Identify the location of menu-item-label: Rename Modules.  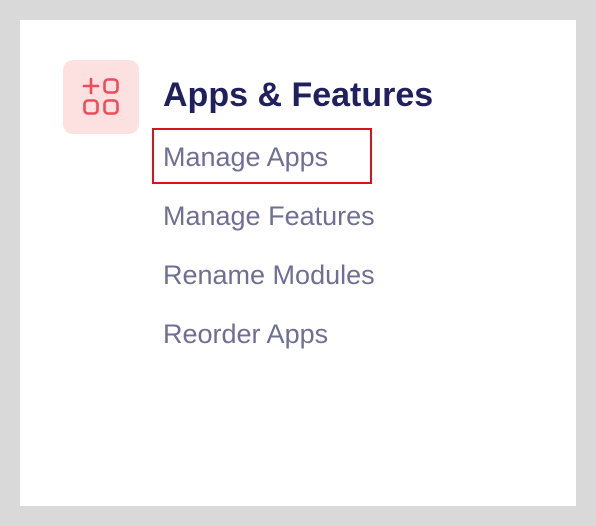
(269, 275).